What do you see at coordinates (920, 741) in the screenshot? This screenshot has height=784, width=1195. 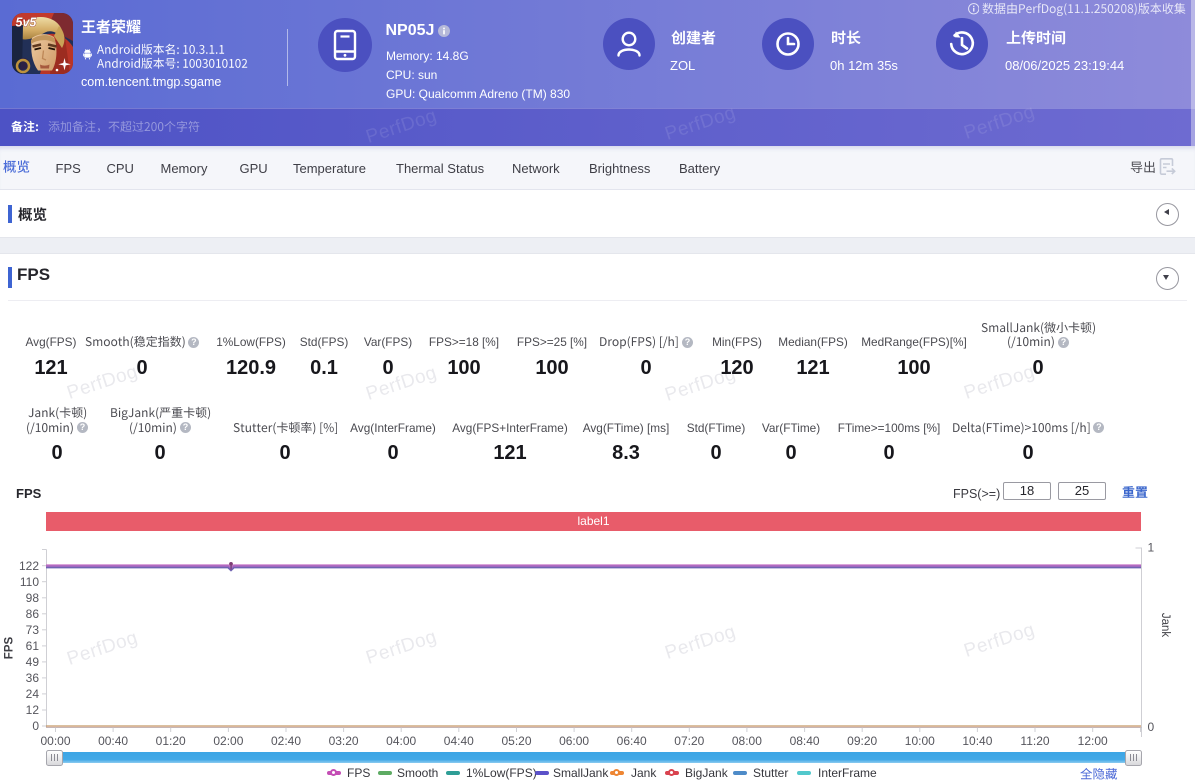 I see `svg-text: 10:00` at bounding box center [920, 741].